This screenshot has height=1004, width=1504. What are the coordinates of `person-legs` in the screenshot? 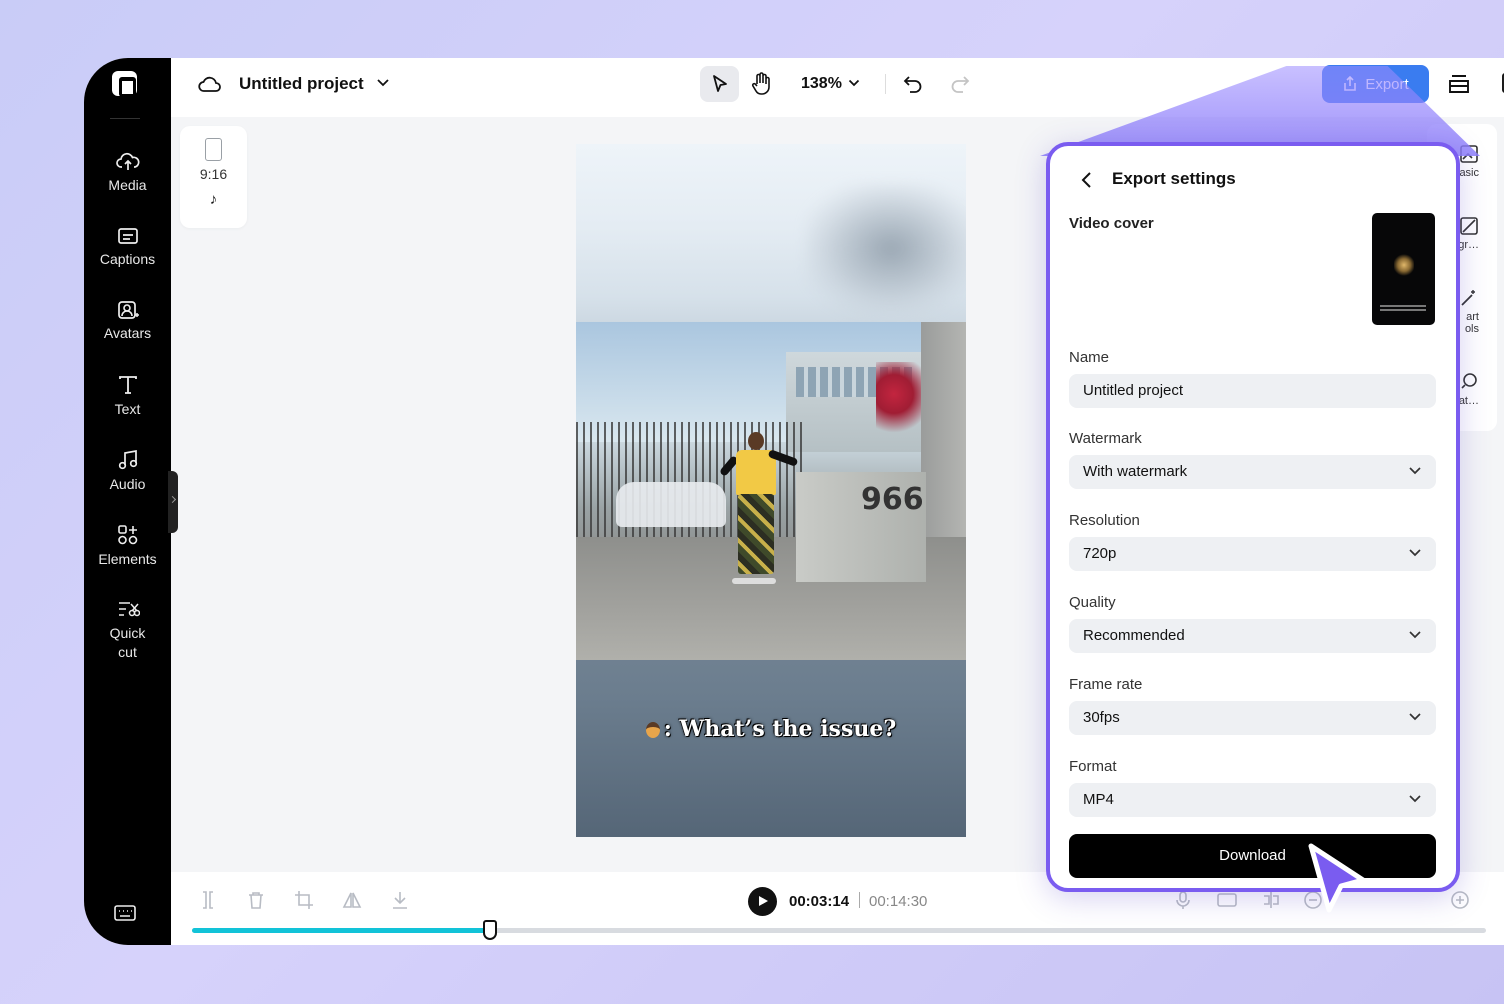 It's located at (756, 534).